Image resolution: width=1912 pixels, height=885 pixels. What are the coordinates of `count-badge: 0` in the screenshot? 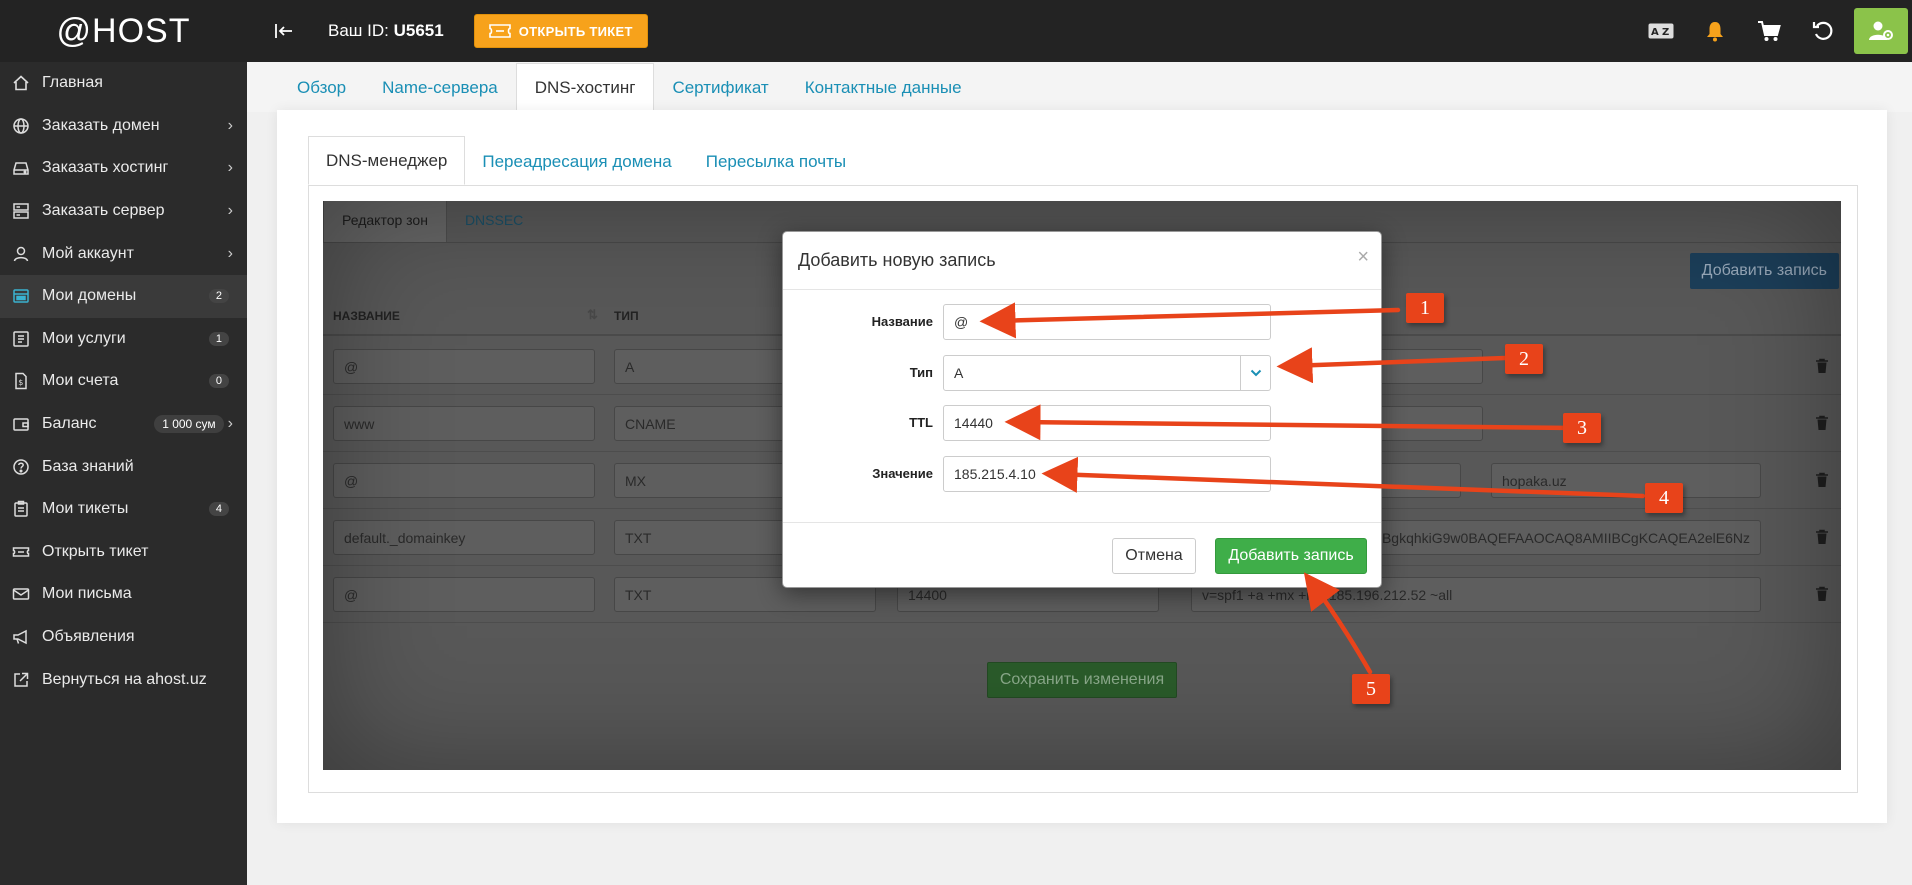 It's located at (218, 381).